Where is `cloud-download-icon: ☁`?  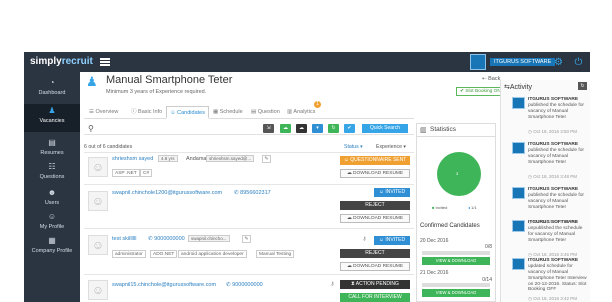 cloud-download-icon: ☁ is located at coordinates (285, 128).